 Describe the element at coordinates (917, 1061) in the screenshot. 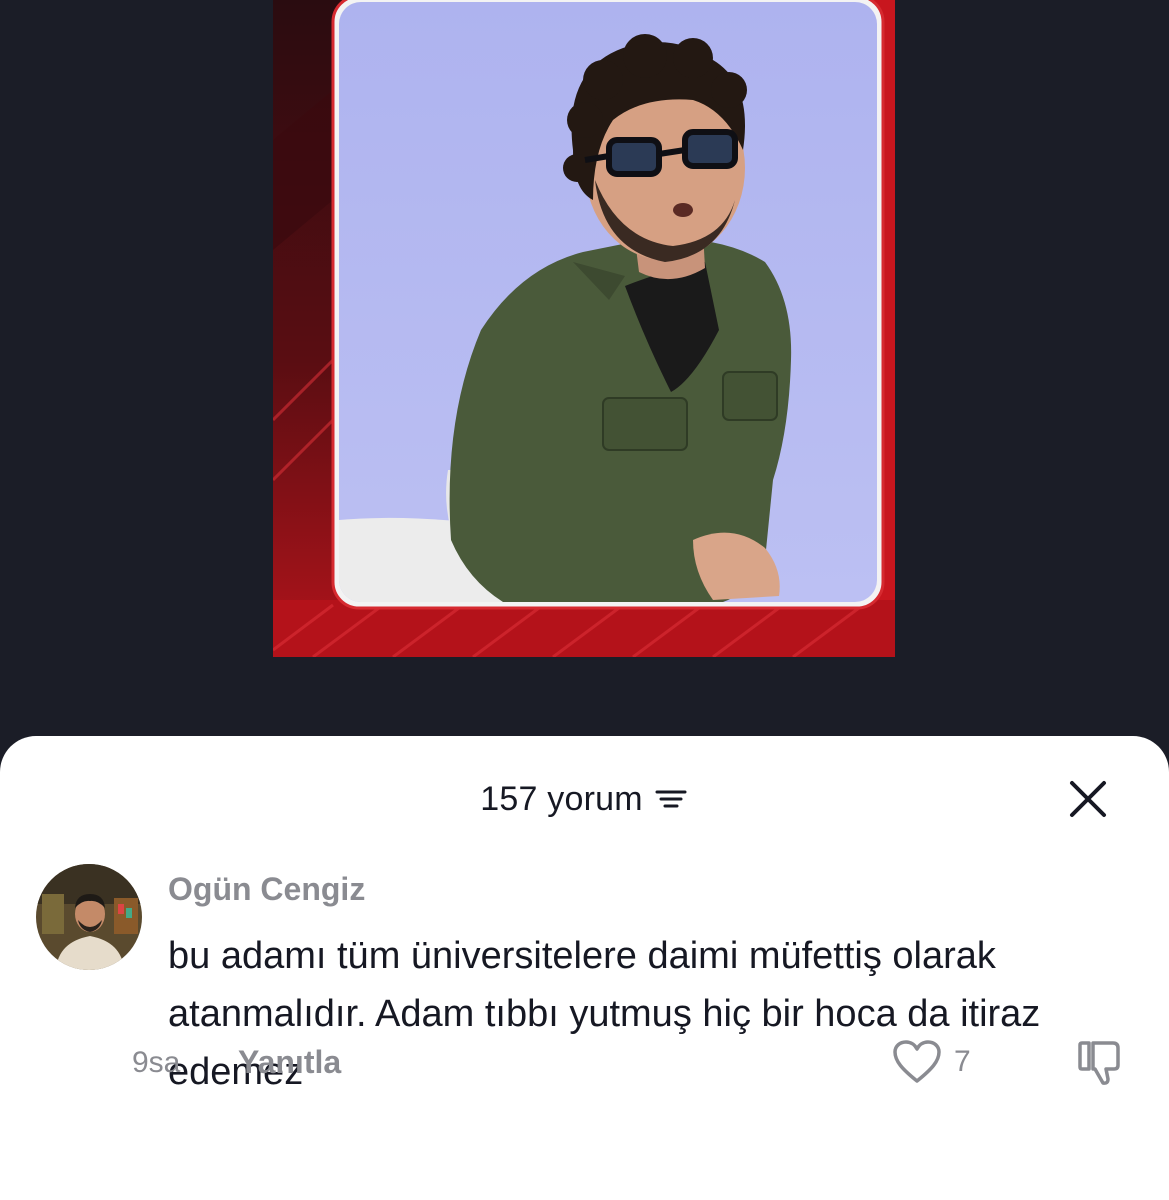

I see `heart-icon` at that location.